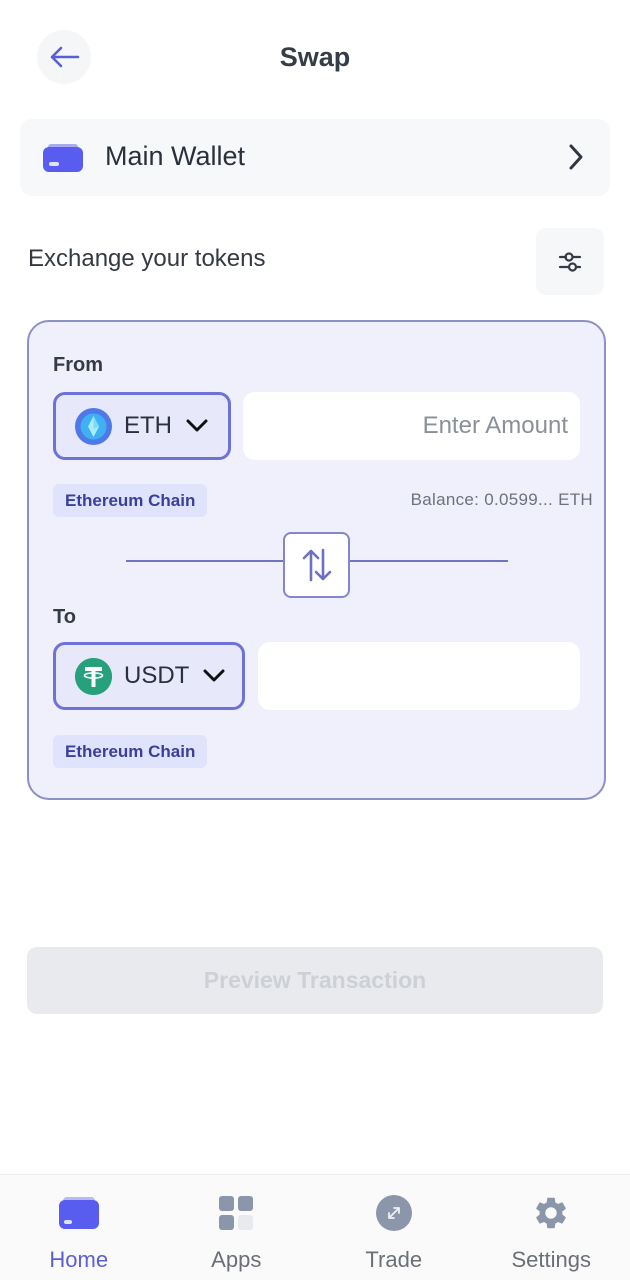 This screenshot has height=1280, width=630. Describe the element at coordinates (551, 1259) in the screenshot. I see `nav-label: Settings` at that location.